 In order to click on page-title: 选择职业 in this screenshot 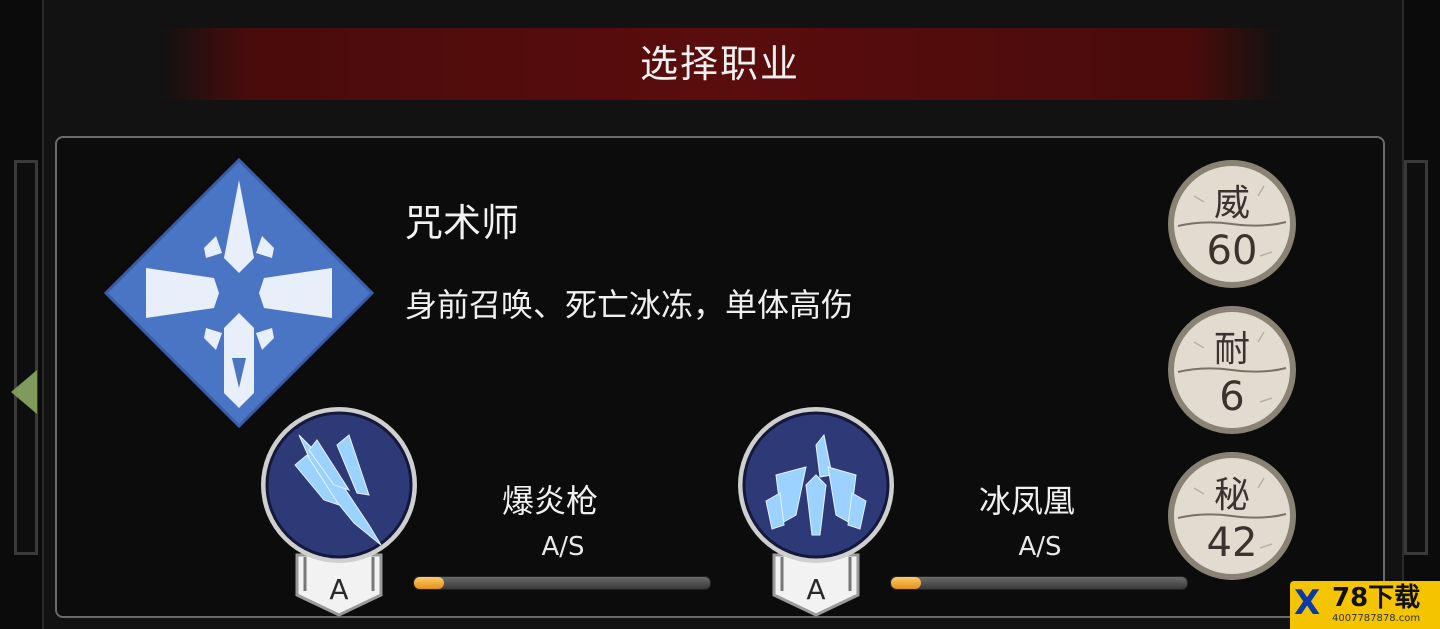, I will do `click(719, 64)`.